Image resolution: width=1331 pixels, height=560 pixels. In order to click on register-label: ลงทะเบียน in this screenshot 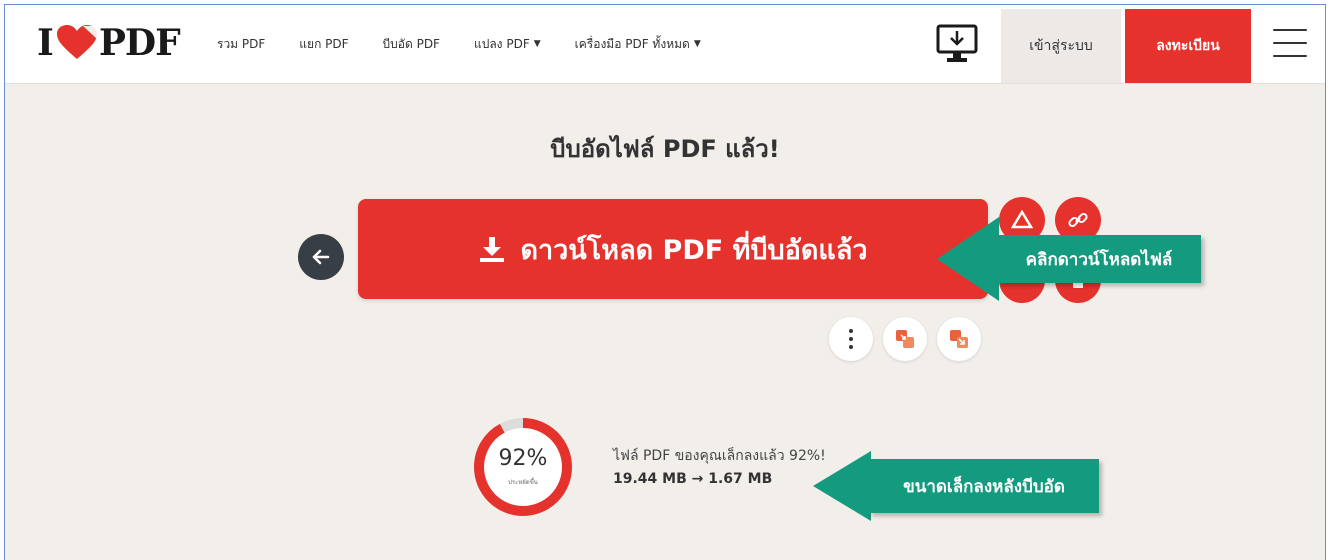, I will do `click(1188, 46)`.